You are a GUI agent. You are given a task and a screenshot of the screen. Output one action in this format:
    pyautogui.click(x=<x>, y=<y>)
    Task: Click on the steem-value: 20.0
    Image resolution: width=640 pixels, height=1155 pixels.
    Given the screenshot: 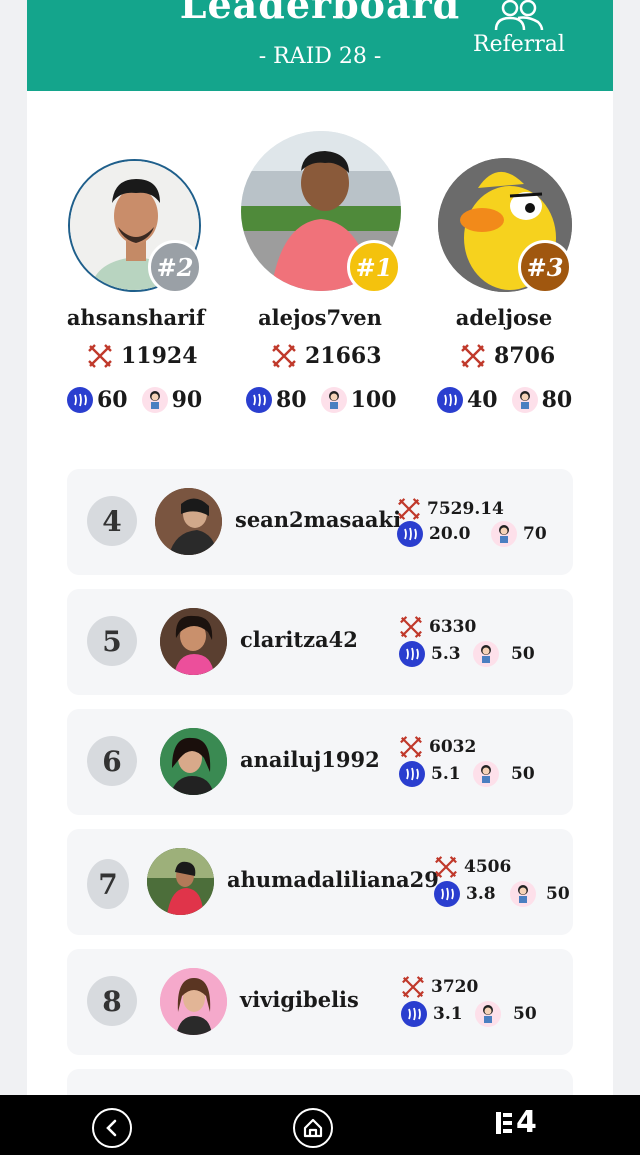 What is the action you would take?
    pyautogui.click(x=450, y=534)
    